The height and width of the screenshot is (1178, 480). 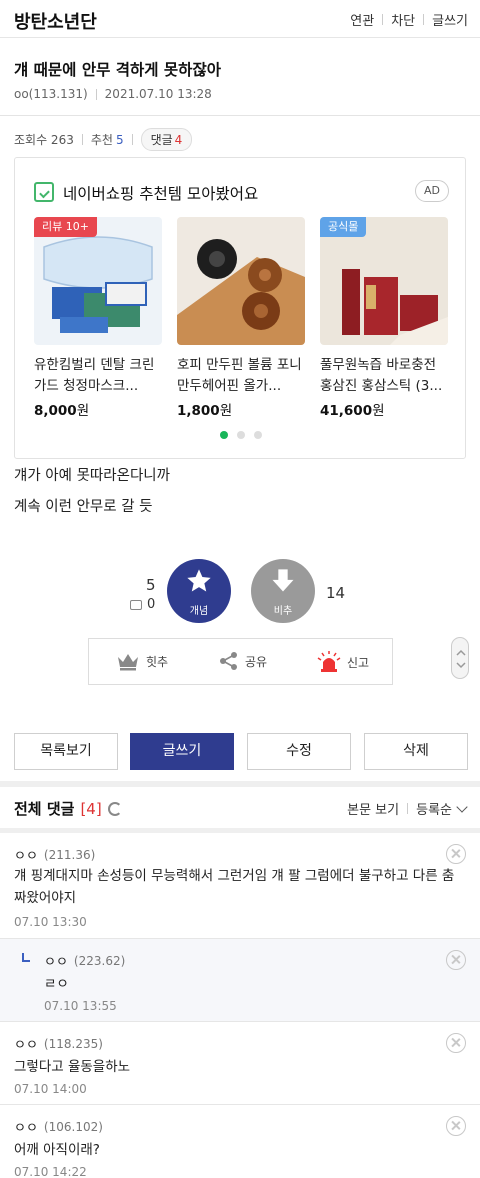 I want to click on ad-badge: AD, so click(x=432, y=191).